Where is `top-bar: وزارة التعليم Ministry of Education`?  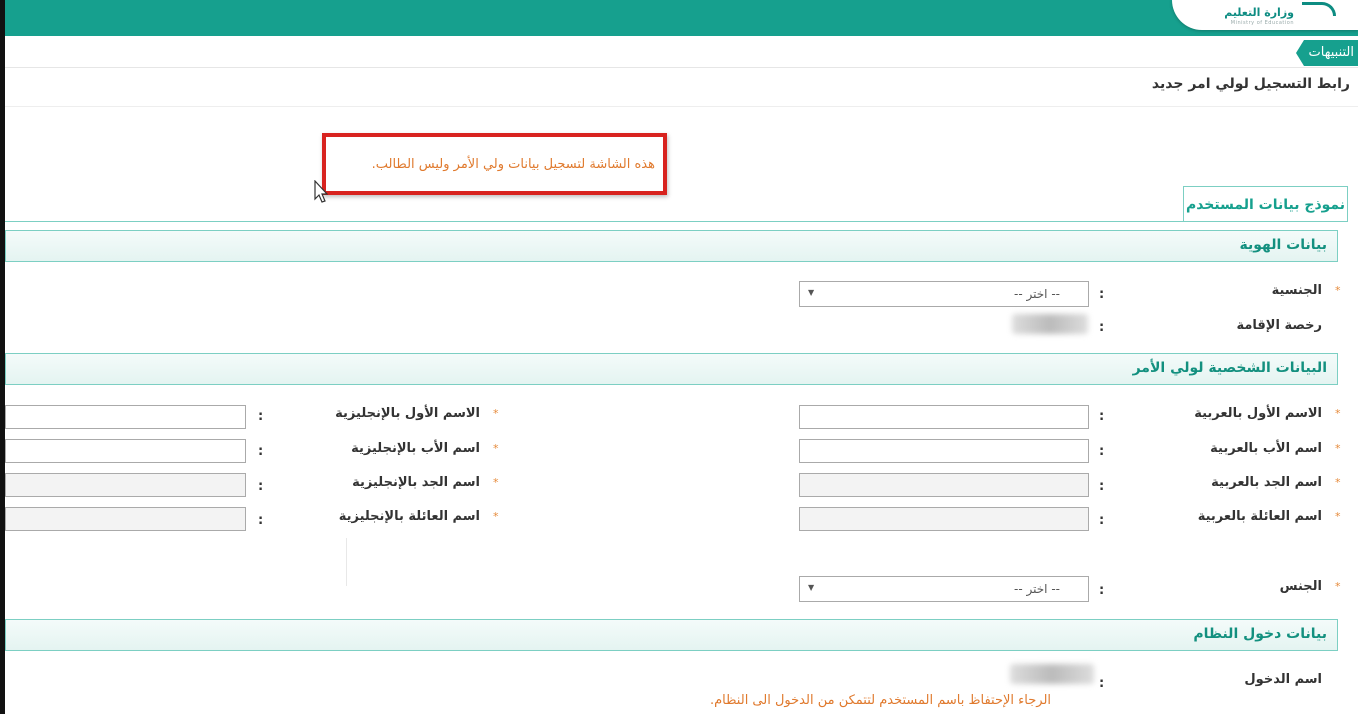
top-bar: وزارة التعليم Ministry of Education is located at coordinates (681, 18).